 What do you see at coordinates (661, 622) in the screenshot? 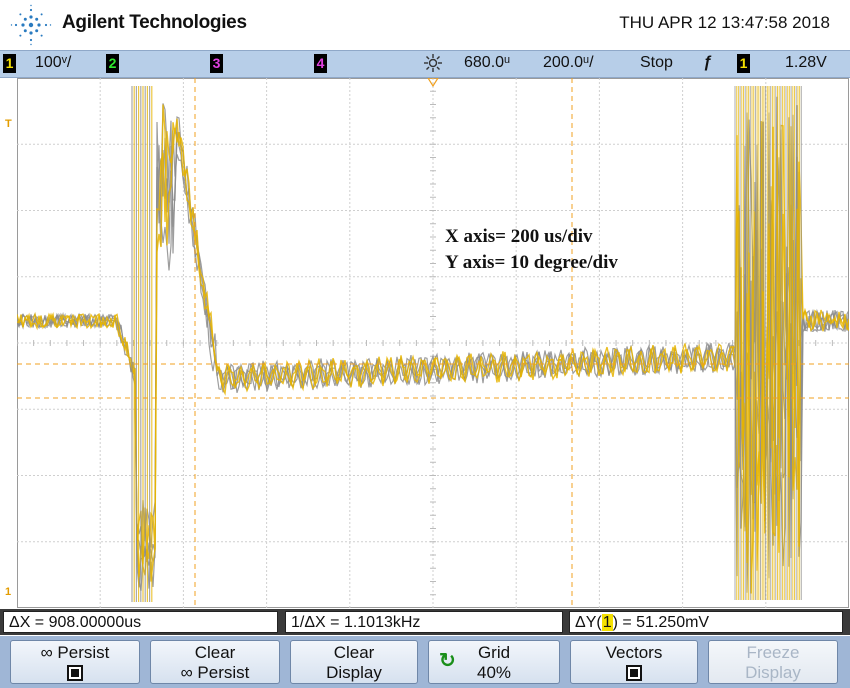
I see `delta-y-value: ) = 51.250mV` at bounding box center [661, 622].